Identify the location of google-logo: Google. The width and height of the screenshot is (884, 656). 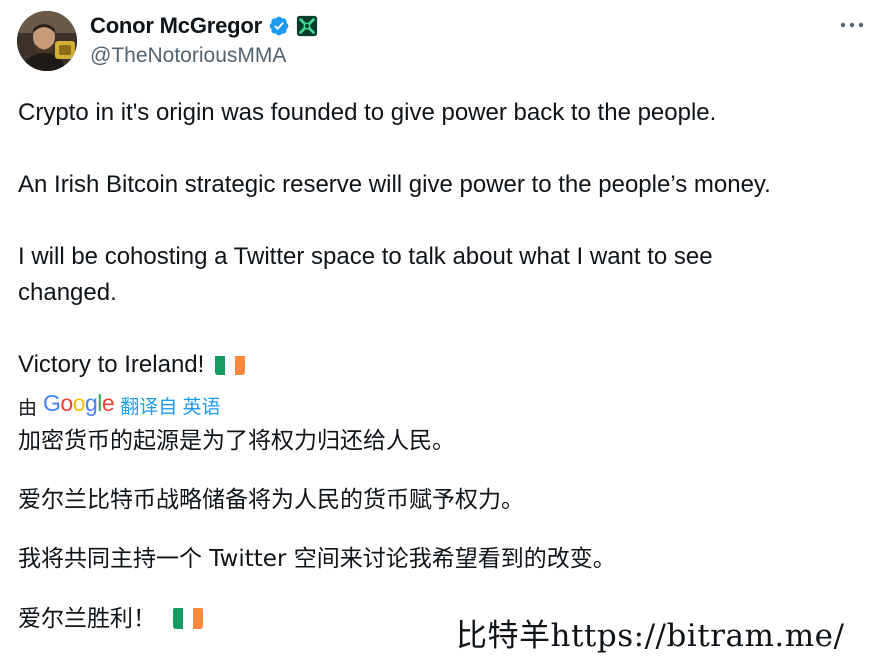
(79, 402).